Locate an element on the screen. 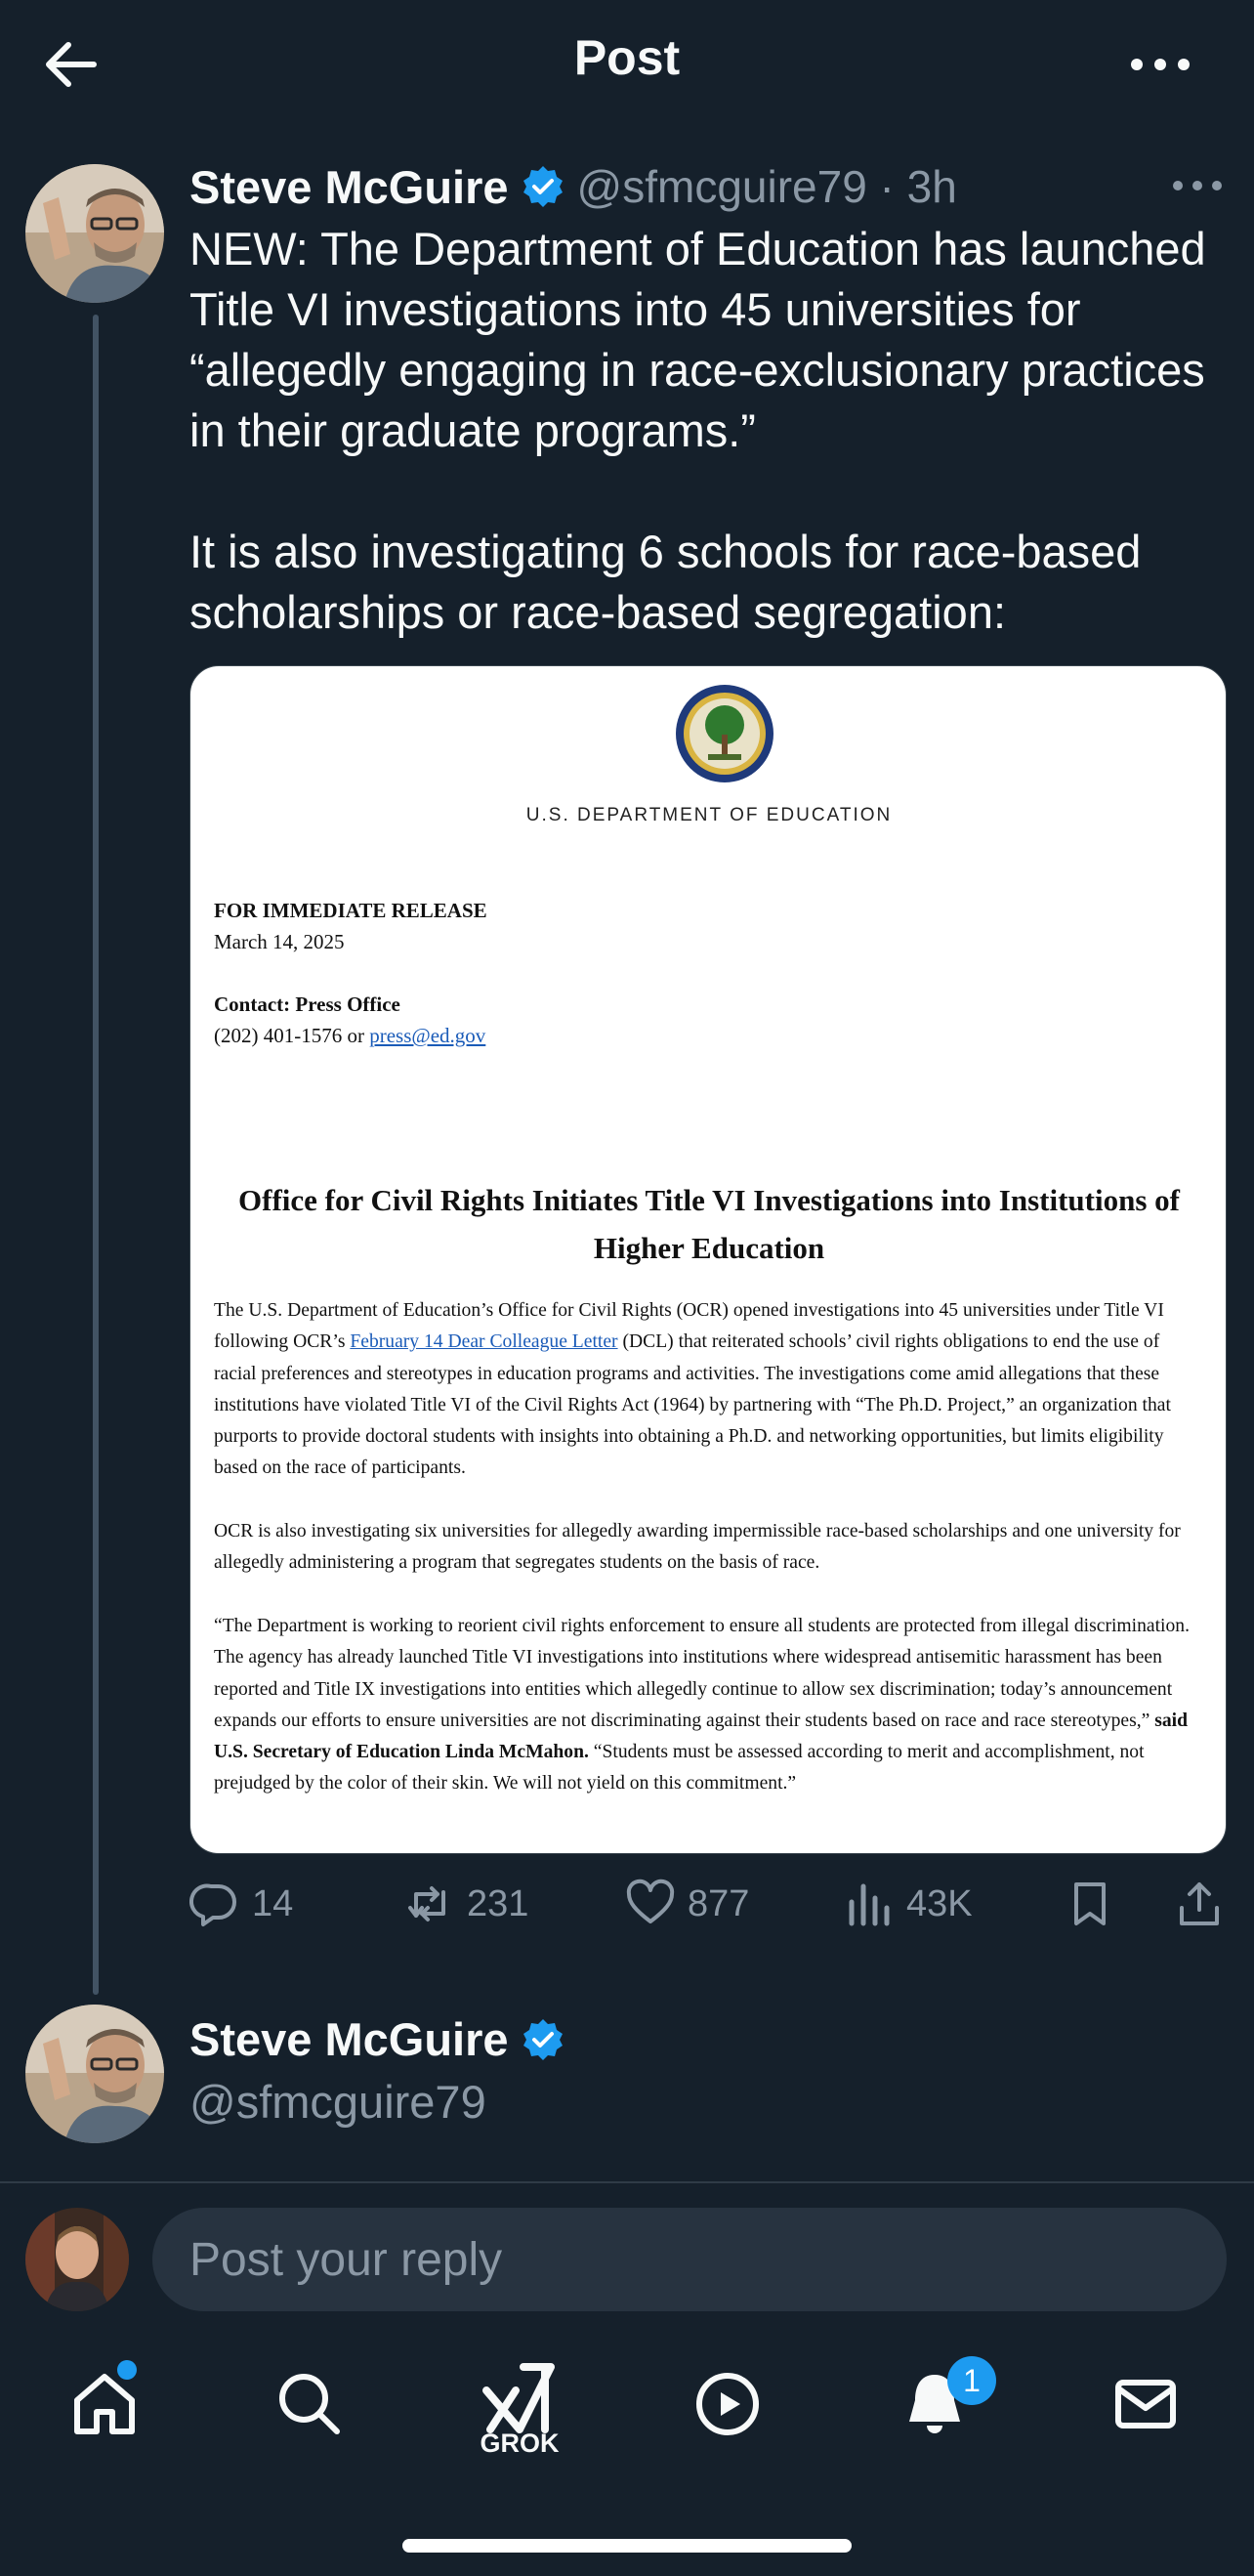 This screenshot has width=1254, height=2576. grok-label: GROK is located at coordinates (520, 2443).